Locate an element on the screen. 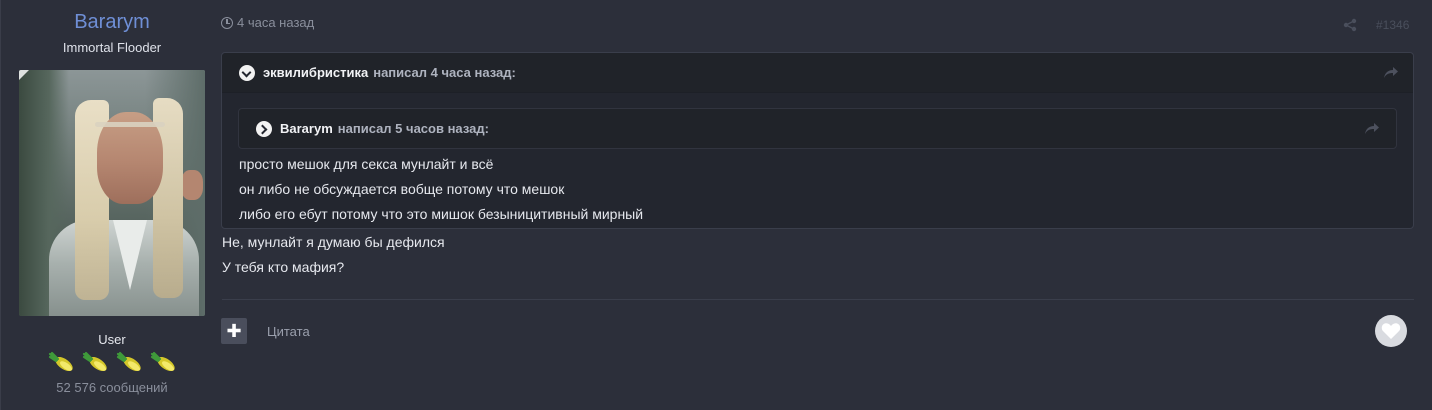 This screenshot has height=410, width=1432. body-line: Не, мунлайт я думаю бы дефился is located at coordinates (333, 242).